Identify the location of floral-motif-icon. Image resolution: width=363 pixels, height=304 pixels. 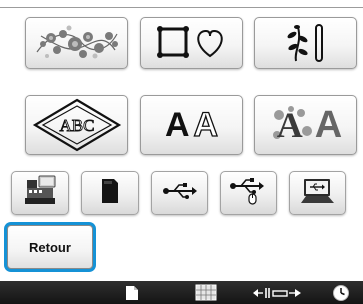
(77, 43).